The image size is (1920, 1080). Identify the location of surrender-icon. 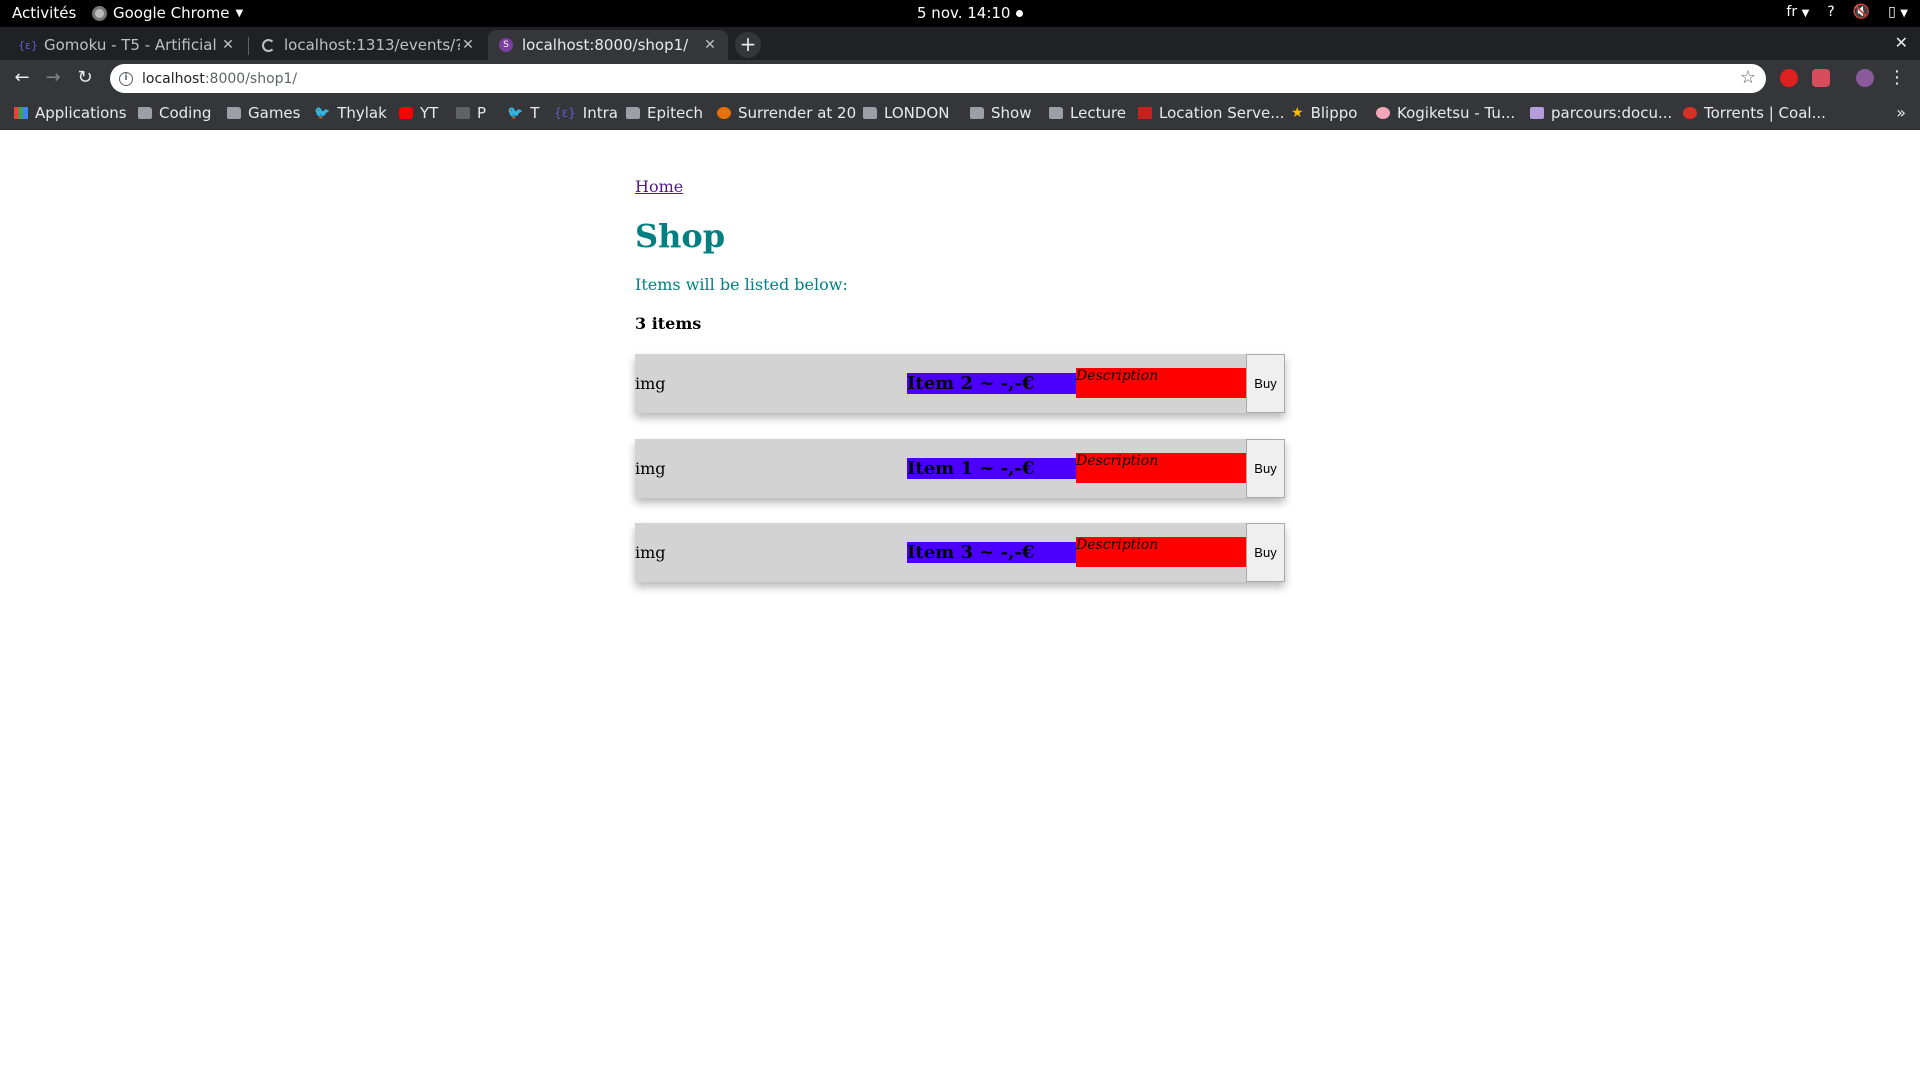
(724, 113).